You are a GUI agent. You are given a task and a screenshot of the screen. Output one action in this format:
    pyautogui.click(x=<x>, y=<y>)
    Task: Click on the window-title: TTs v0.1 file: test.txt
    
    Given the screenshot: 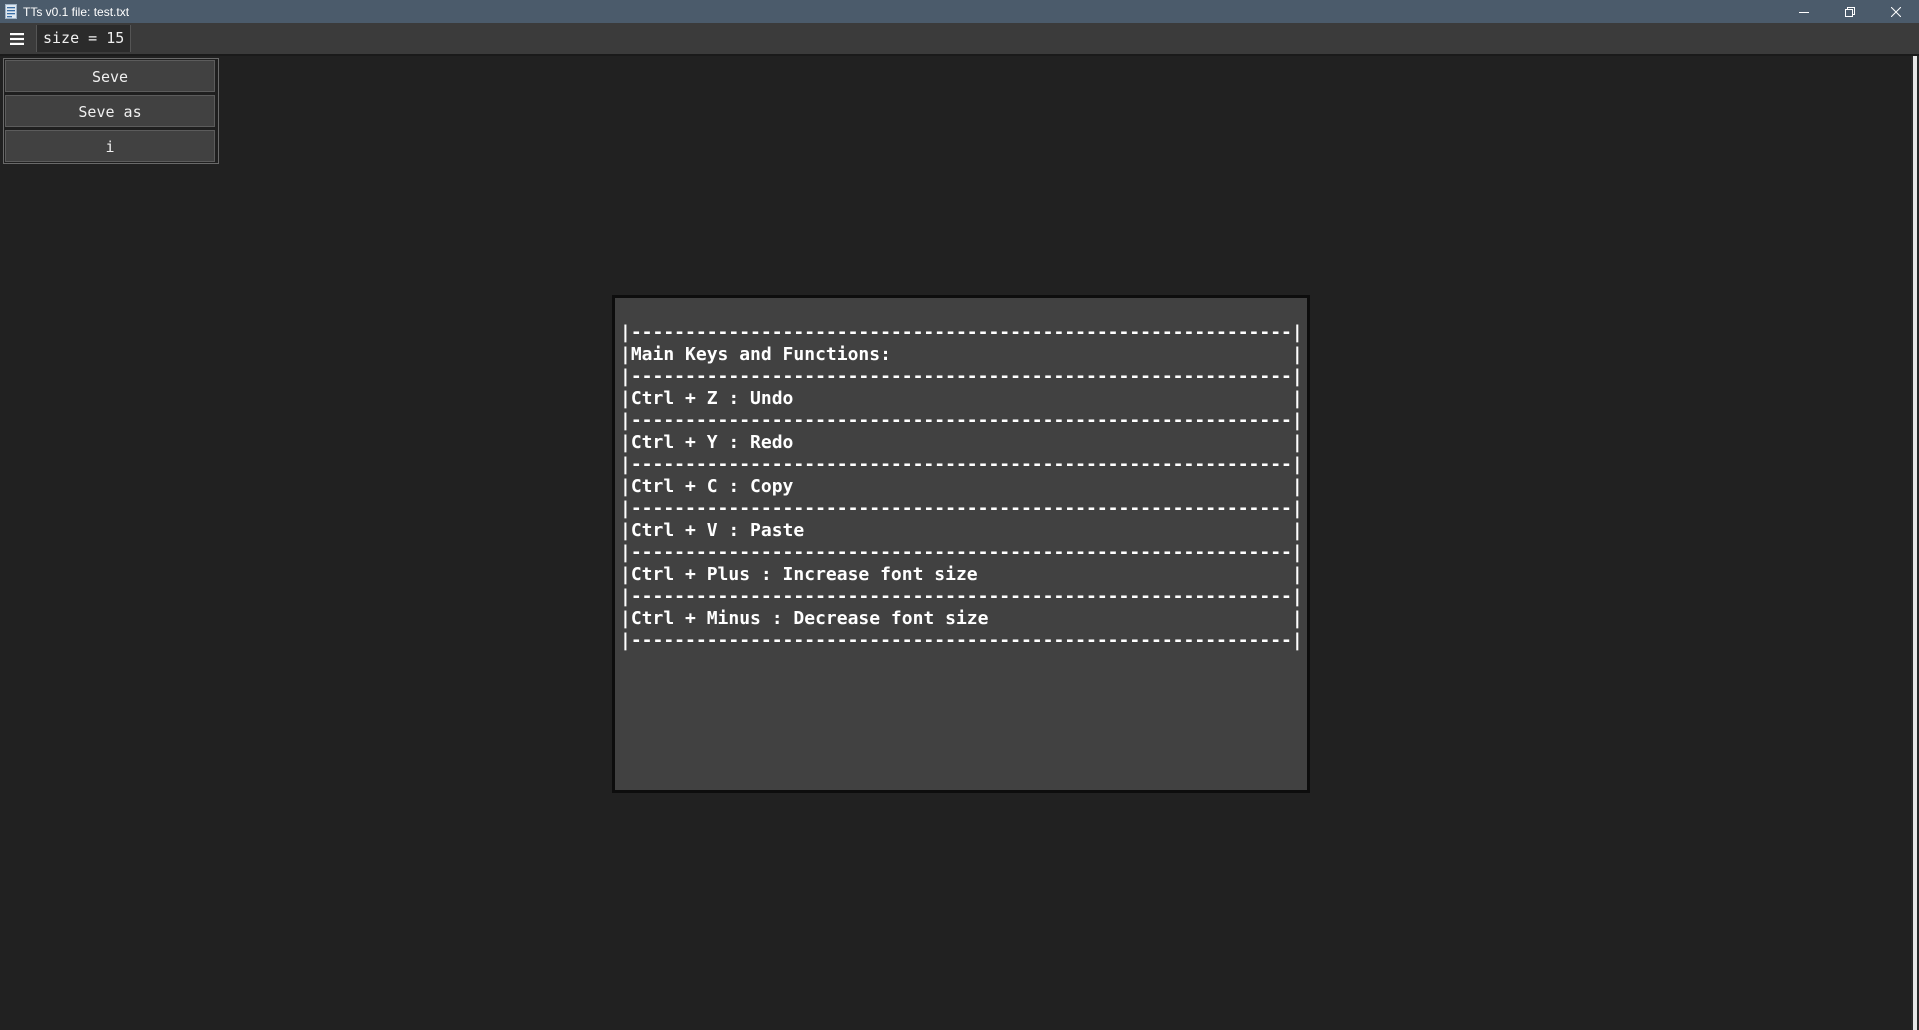 What is the action you would take?
    pyautogui.click(x=76, y=11)
    